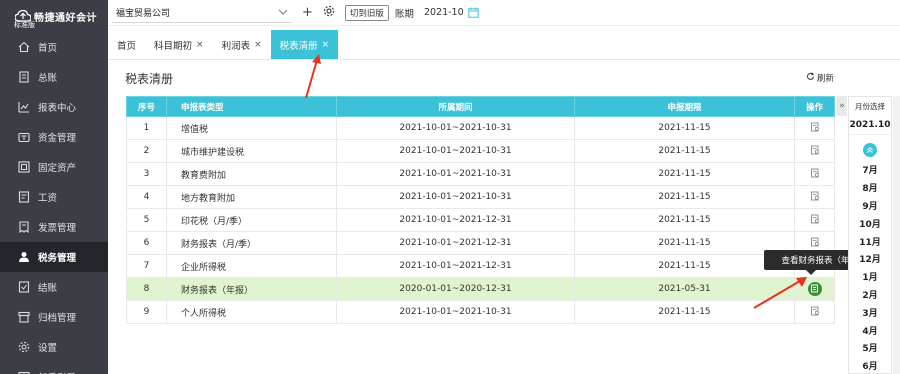 This screenshot has width=900, height=374. What do you see at coordinates (54, 47) in the screenshot?
I see `sidebar-item-home: 首页` at bounding box center [54, 47].